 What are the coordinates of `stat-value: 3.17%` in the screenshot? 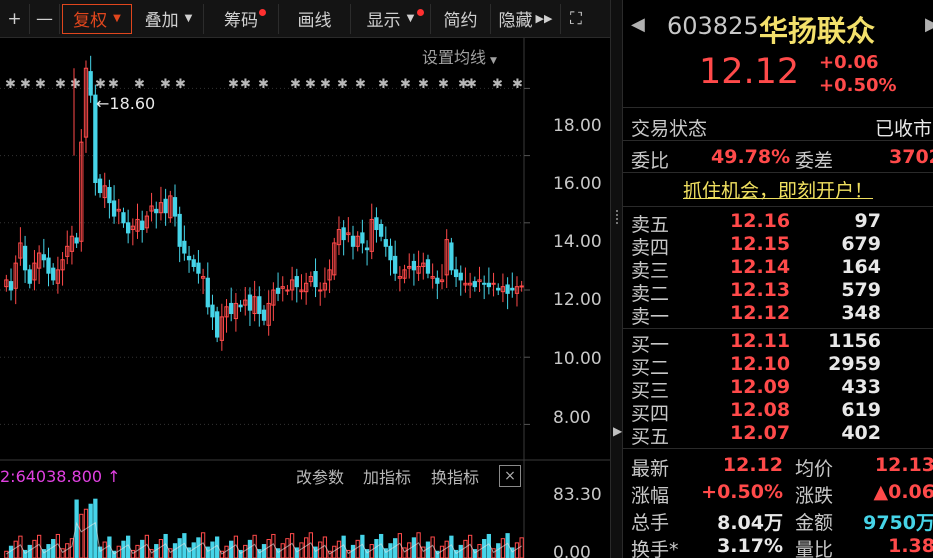 It's located at (750, 546).